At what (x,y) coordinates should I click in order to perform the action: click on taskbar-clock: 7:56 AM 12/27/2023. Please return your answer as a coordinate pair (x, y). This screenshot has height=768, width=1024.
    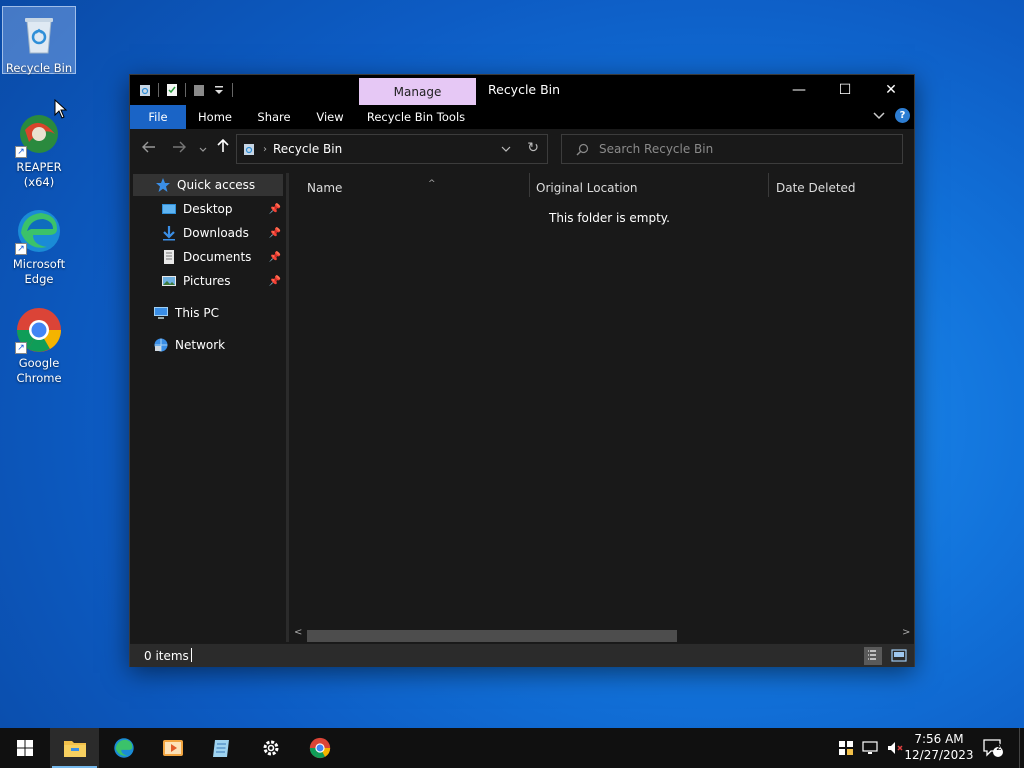
    Looking at the image, I should click on (939, 747).